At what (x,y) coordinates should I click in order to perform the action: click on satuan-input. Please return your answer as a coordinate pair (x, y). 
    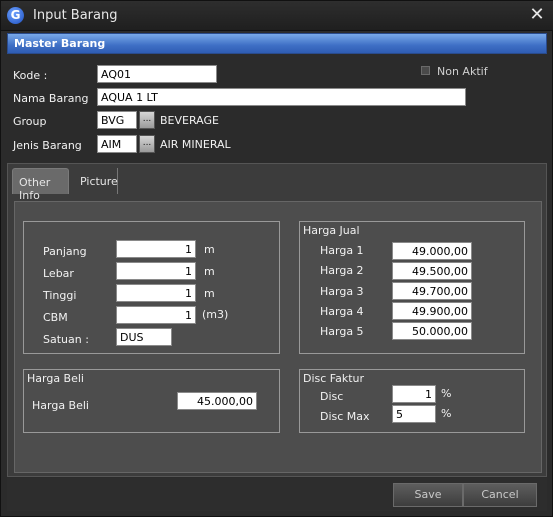
    Looking at the image, I should click on (144, 337).